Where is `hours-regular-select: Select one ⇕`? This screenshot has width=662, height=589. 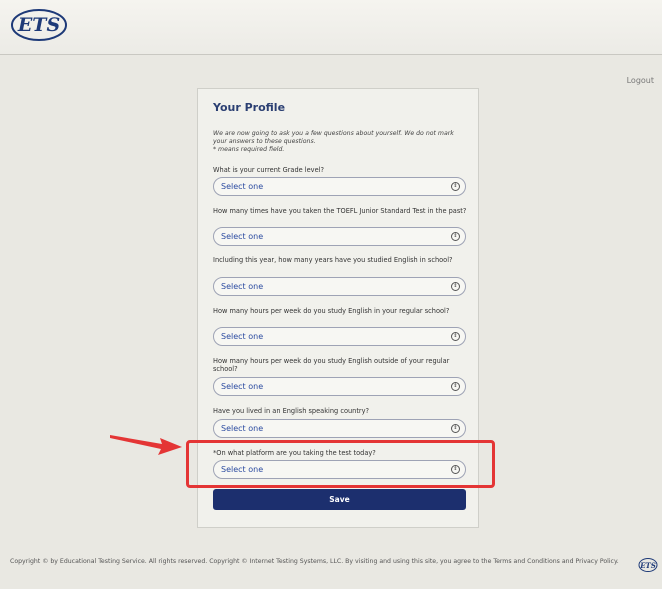 hours-regular-select: Select one ⇕ is located at coordinates (339, 336).